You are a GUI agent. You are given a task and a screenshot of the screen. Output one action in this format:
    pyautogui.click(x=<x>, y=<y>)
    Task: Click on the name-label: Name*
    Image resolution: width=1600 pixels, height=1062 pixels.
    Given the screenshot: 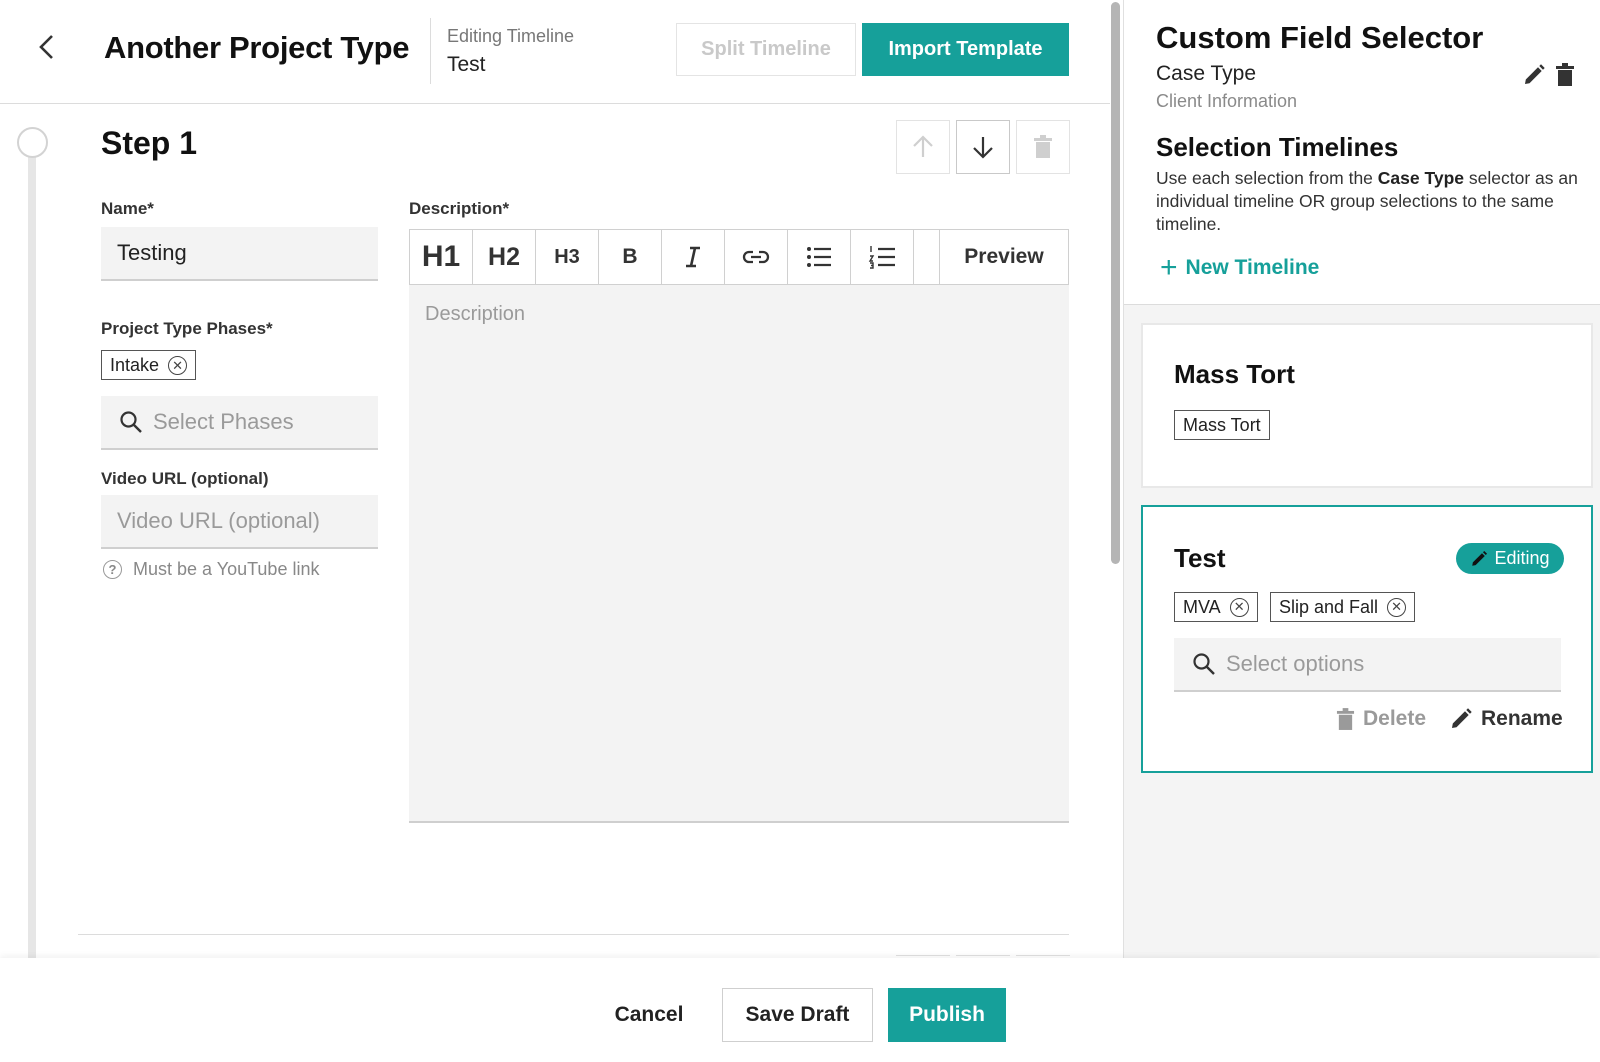 What is the action you would take?
    pyautogui.click(x=127, y=208)
    